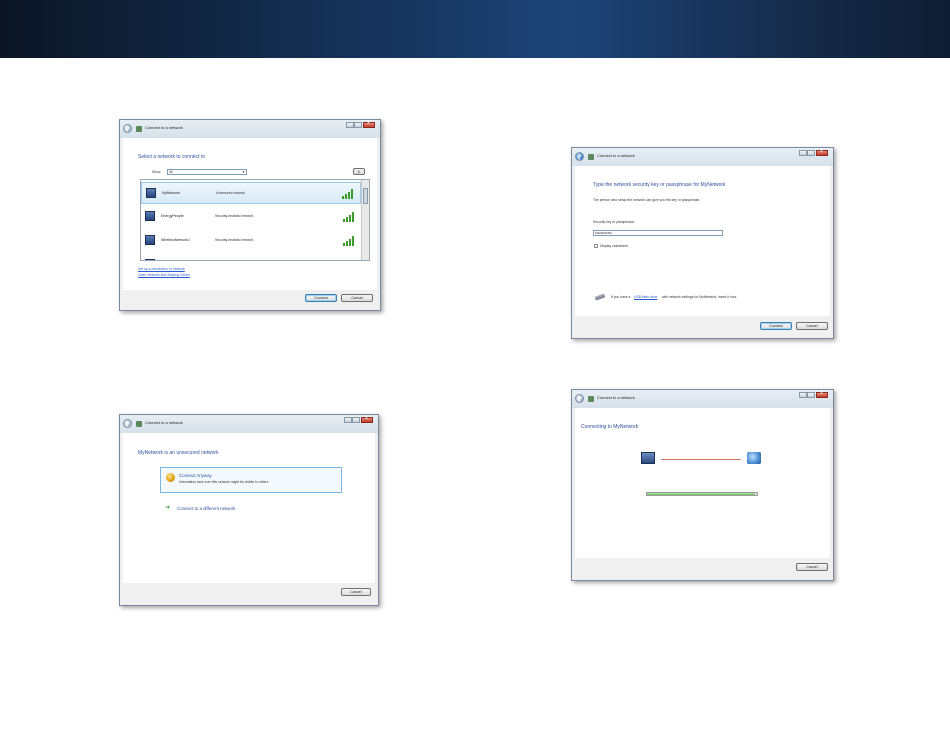 The width and height of the screenshot is (950, 734). Describe the element at coordinates (206, 508) in the screenshot. I see `connect-different-network-option: Connect to a different network` at that location.